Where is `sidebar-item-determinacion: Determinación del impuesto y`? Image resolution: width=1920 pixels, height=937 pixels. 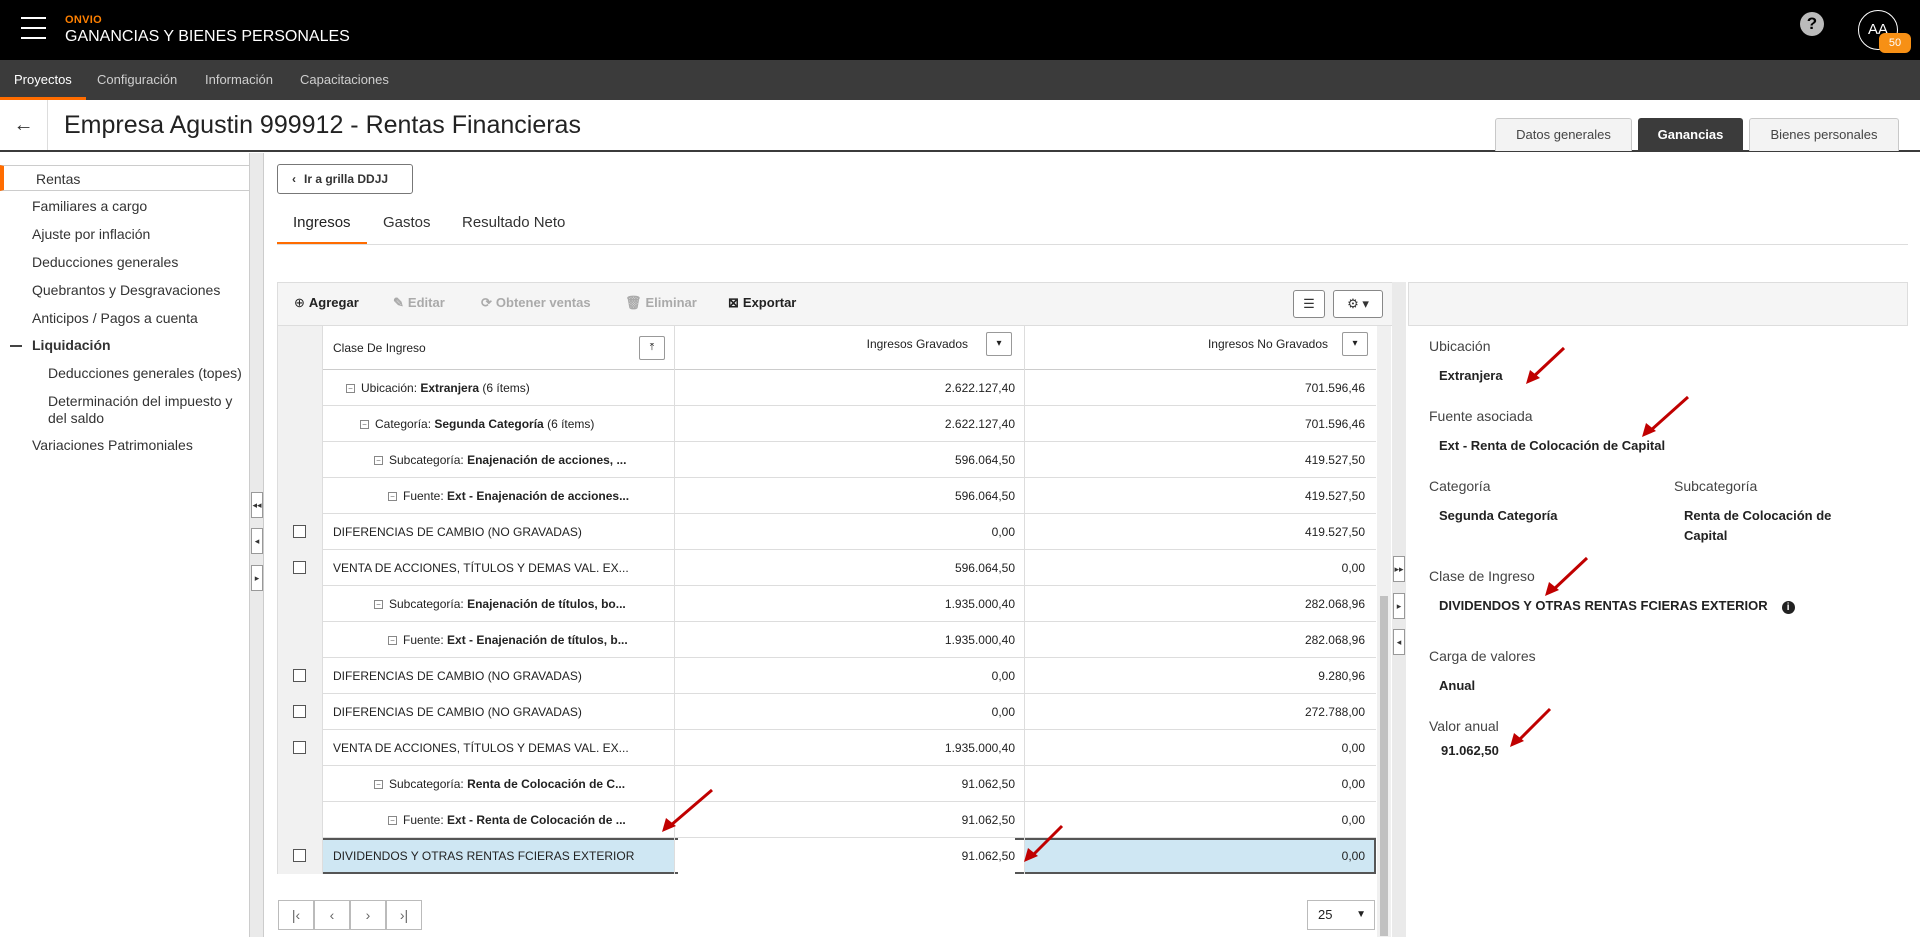 sidebar-item-determinacion: Determinación del impuesto y is located at coordinates (140, 401).